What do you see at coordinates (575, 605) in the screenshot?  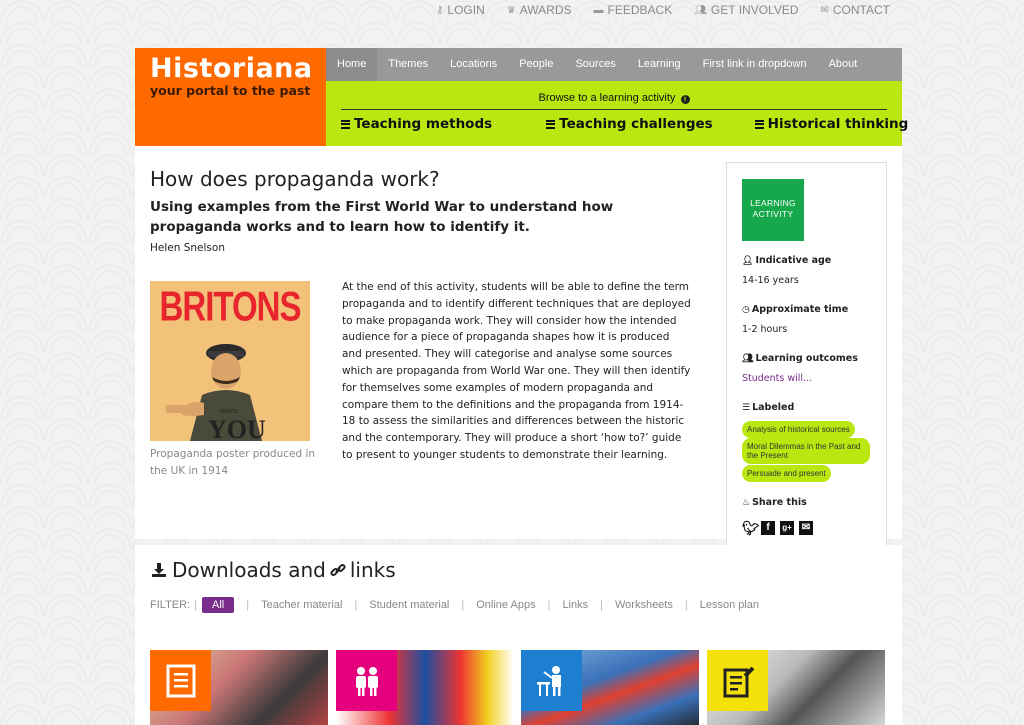 I see `filter-links: Links` at bounding box center [575, 605].